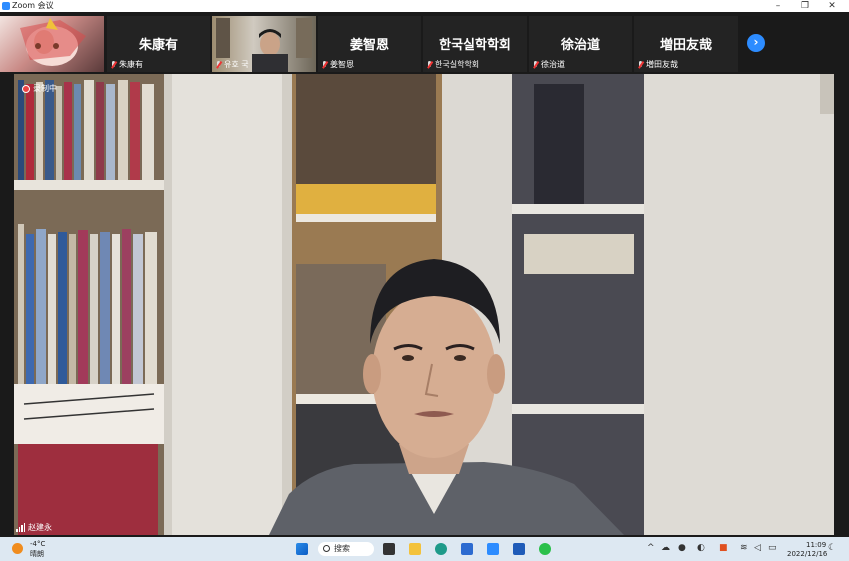 This screenshot has width=849, height=561. Describe the element at coordinates (37, 544) in the screenshot. I see `weather-temp: -4°C` at that location.